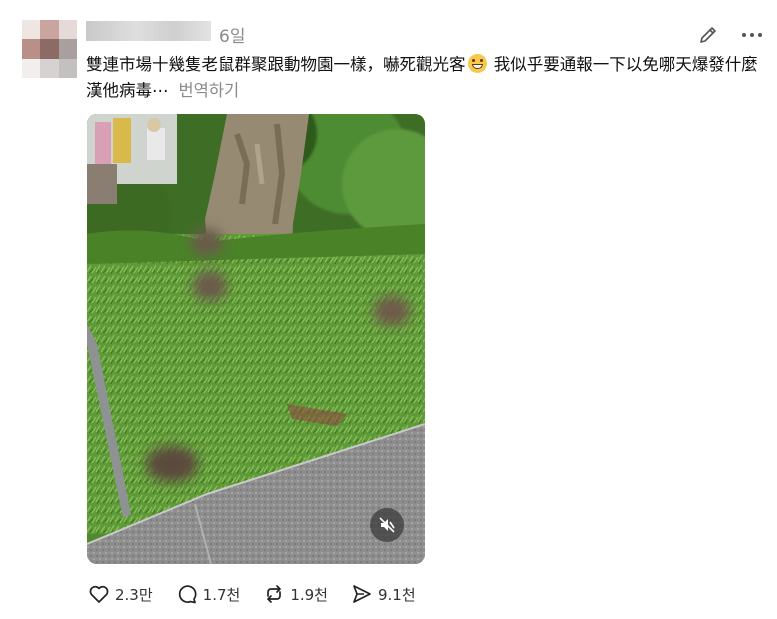  What do you see at coordinates (187, 594) in the screenshot?
I see `comment-bubble-icon` at bounding box center [187, 594].